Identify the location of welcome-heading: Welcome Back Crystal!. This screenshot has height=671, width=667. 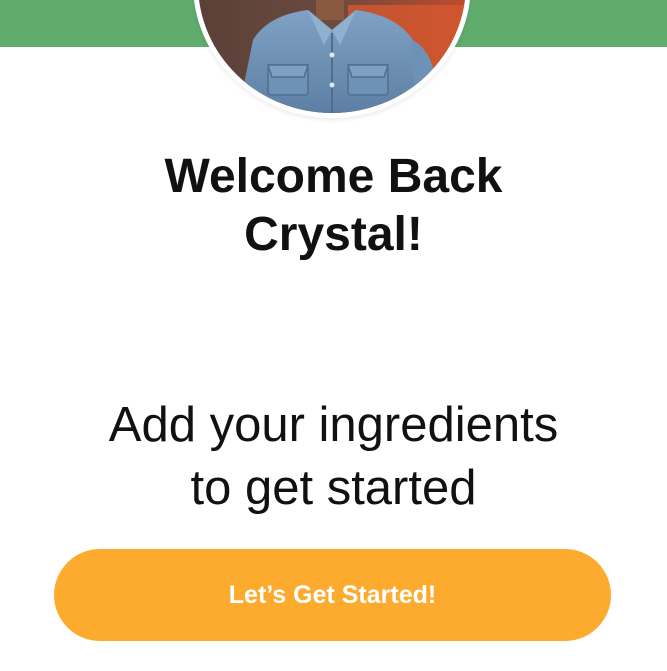
(333, 206).